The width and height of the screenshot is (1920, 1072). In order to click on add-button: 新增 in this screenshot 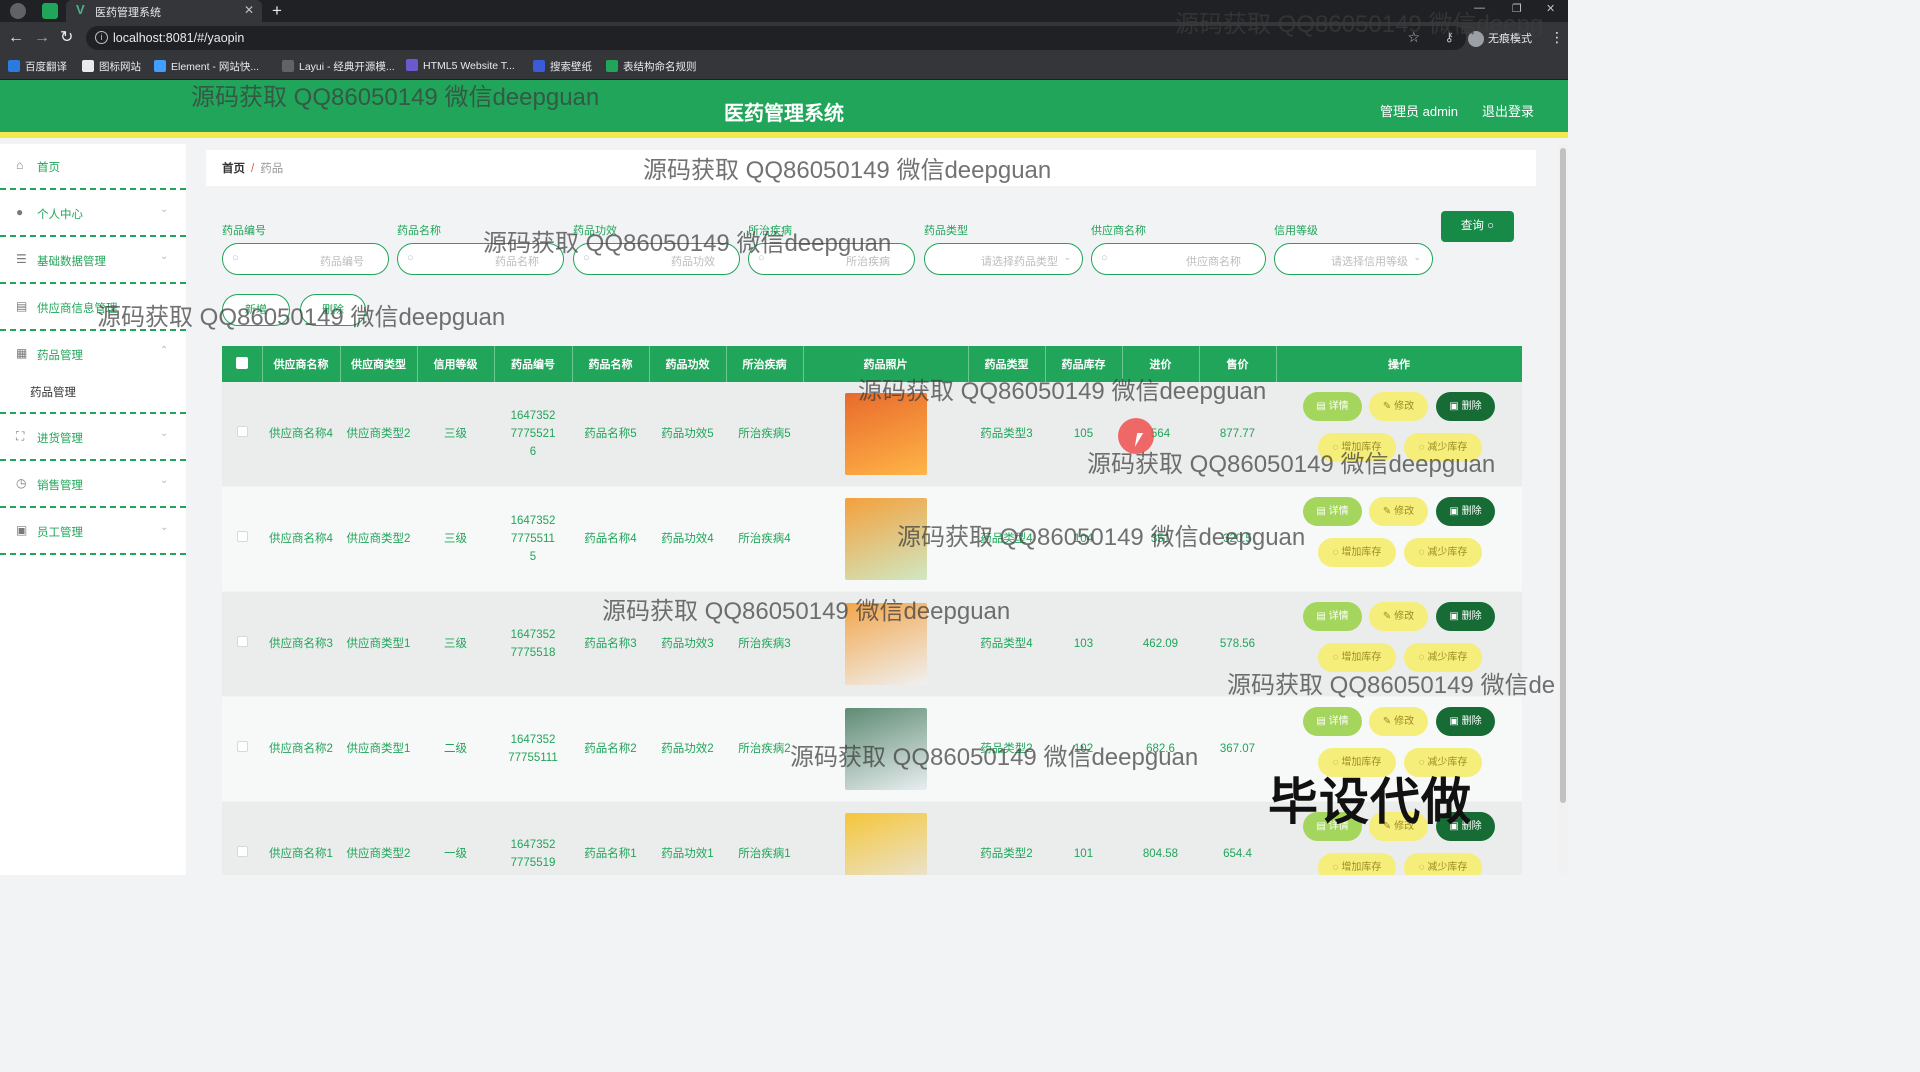, I will do `click(256, 310)`.